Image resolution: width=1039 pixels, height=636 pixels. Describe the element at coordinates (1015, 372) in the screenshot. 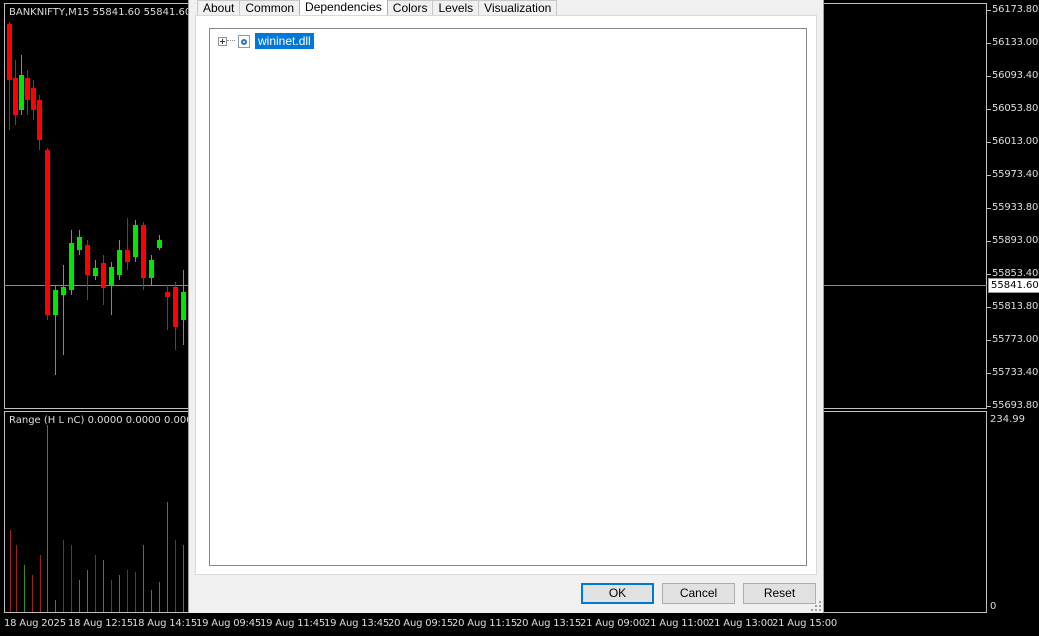

I see `price-tick-label: 55733.40` at that location.